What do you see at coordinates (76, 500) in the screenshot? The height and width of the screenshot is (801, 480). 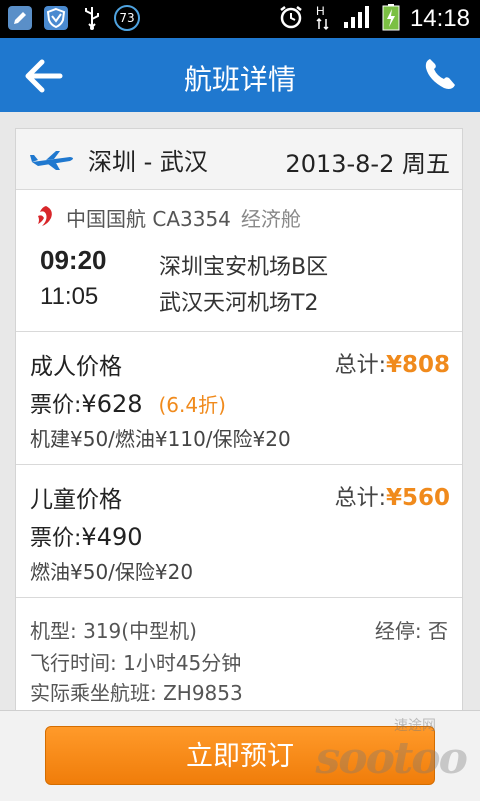 I see `child-price-title: 儿童价格` at bounding box center [76, 500].